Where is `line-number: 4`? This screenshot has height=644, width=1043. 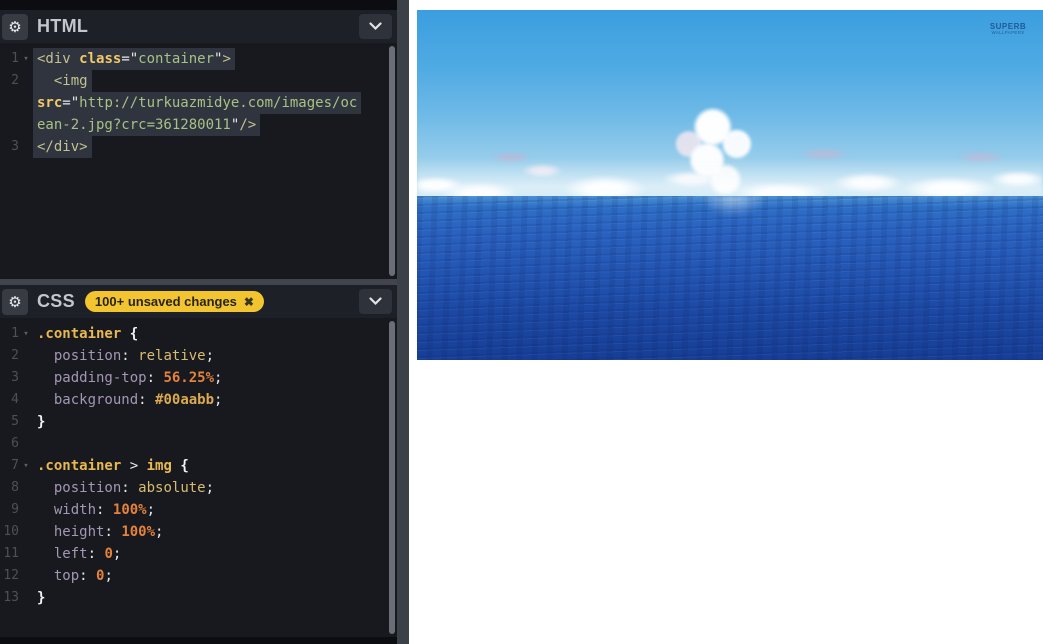
line-number: 4 is located at coordinates (15, 399).